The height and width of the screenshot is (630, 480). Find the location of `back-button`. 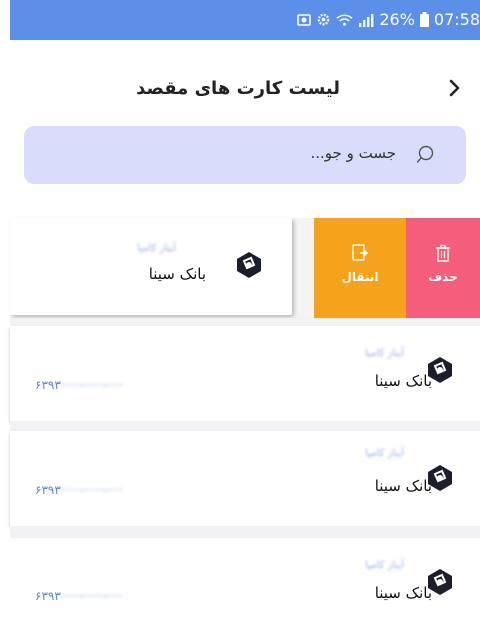

back-button is located at coordinates (455, 87).